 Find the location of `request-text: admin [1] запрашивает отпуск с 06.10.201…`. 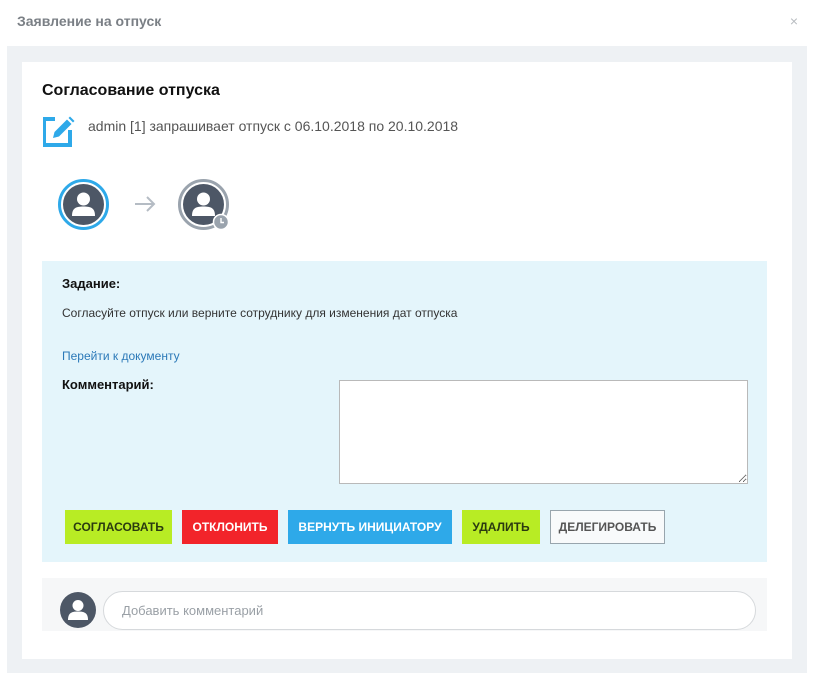

request-text: admin [1] запрашивает отпуск с 06.10.201… is located at coordinates (273, 126).